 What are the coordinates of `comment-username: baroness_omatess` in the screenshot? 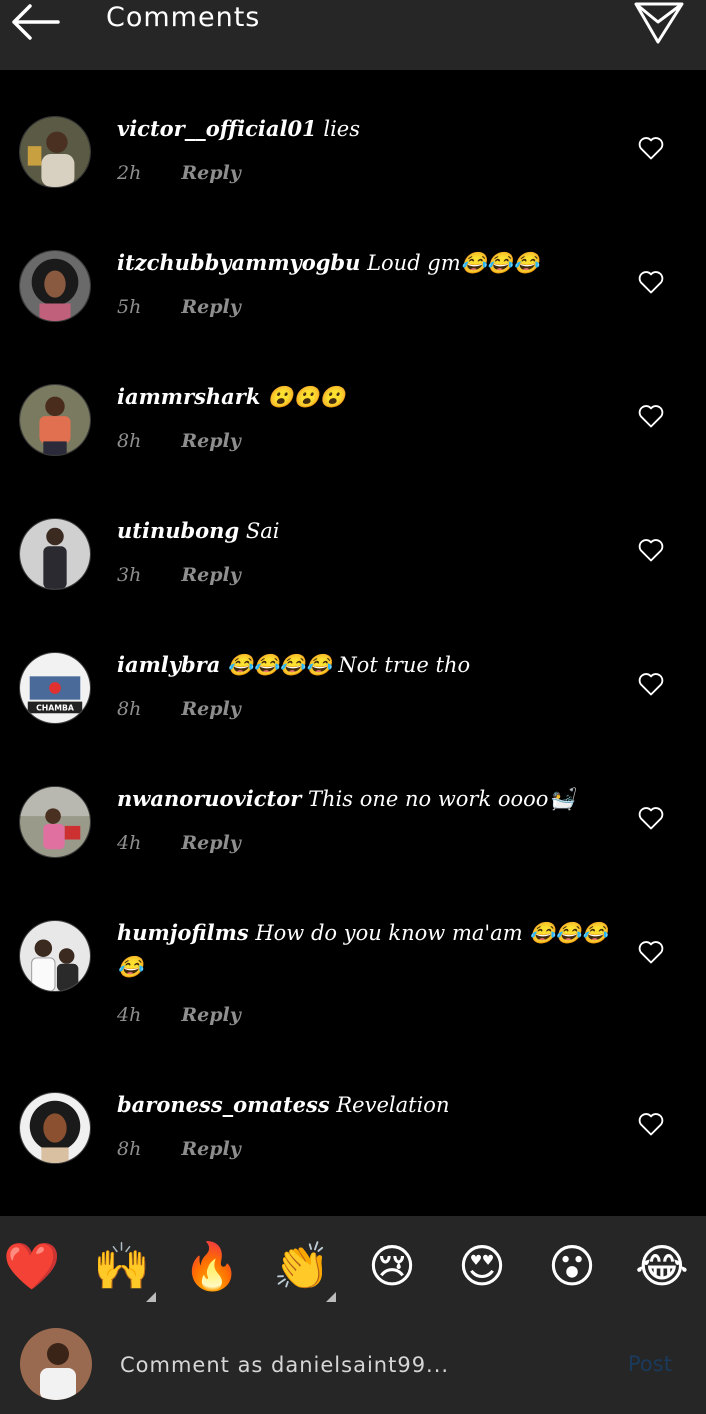 It's located at (223, 1104).